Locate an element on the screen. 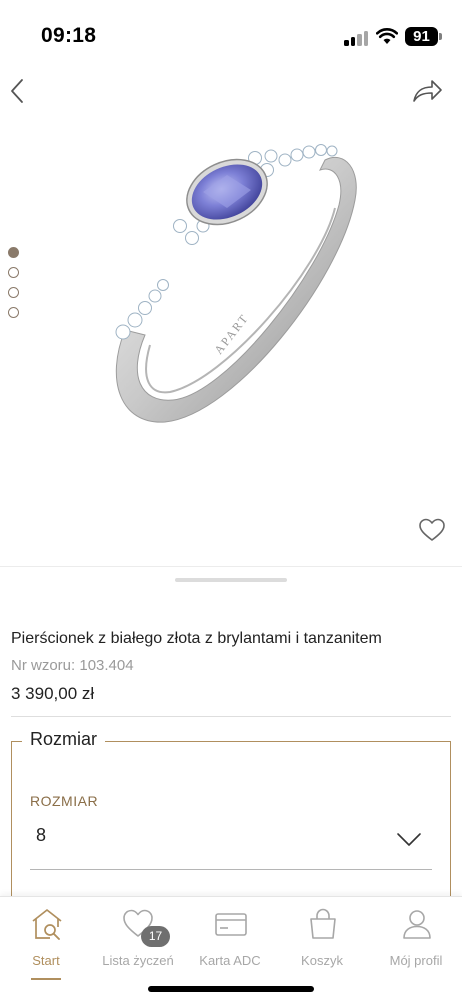 The height and width of the screenshot is (1000, 462). size-select: 8 is located at coordinates (231, 842).